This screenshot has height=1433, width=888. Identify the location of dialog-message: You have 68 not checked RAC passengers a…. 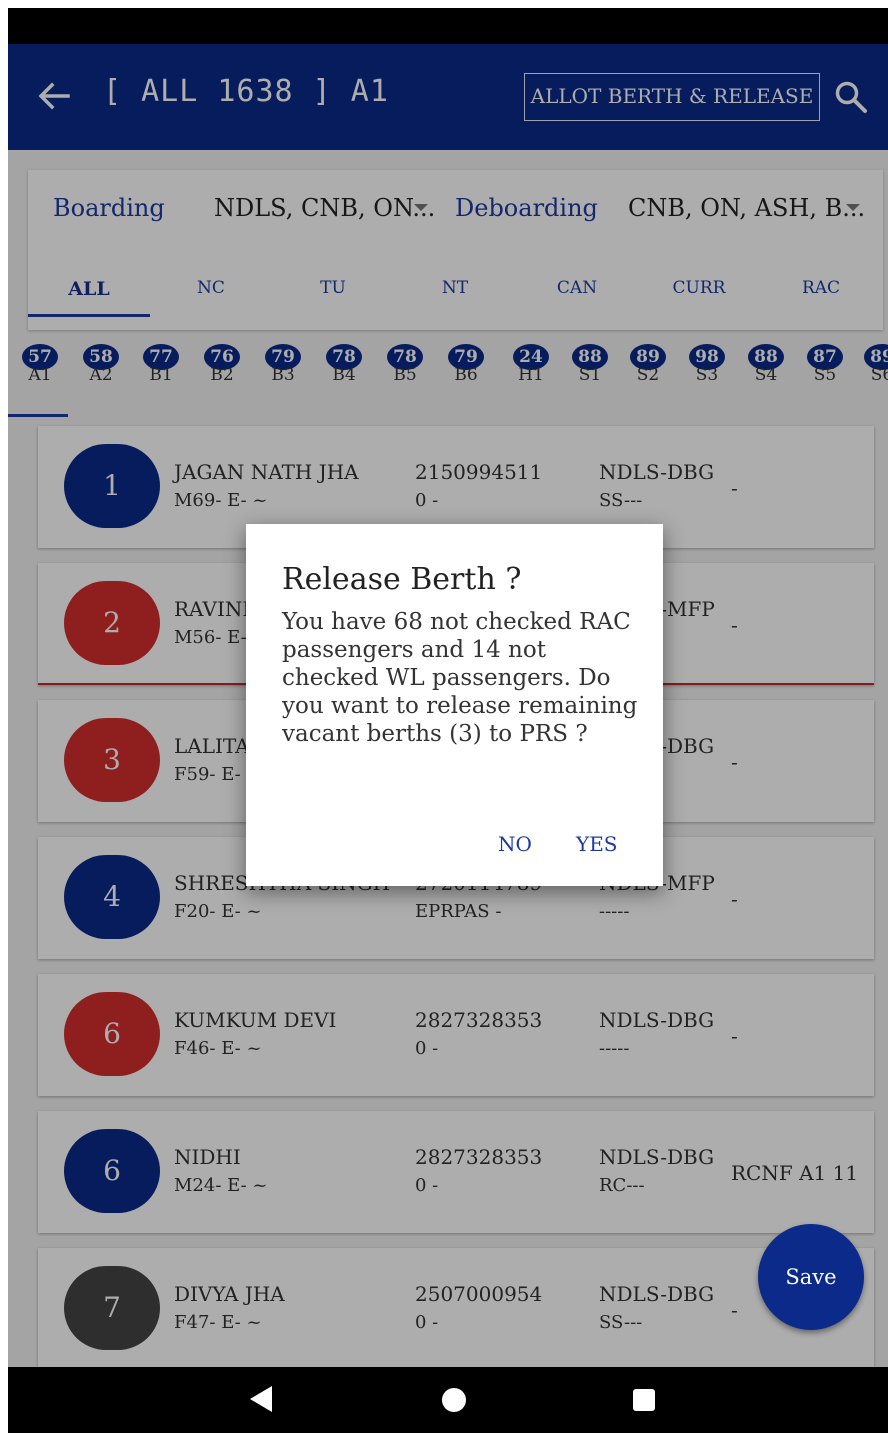
(460, 678).